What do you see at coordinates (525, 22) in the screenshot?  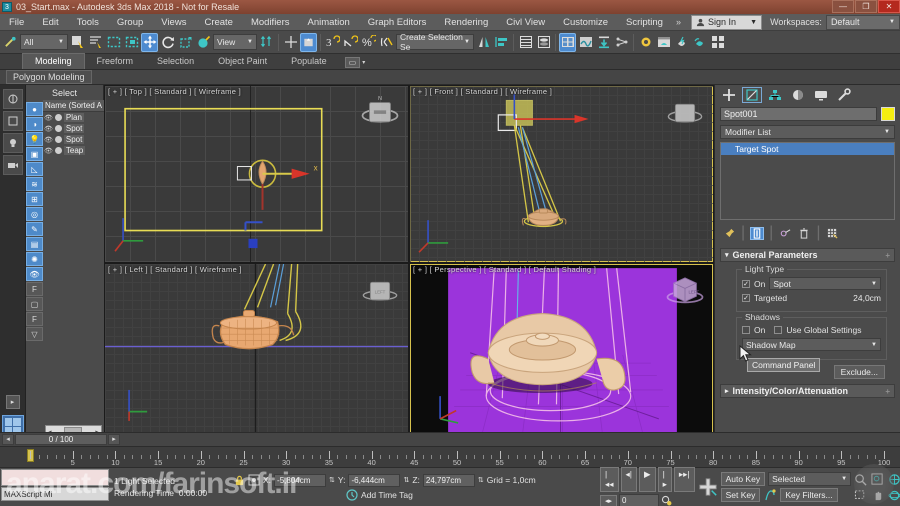 I see `menu-civil-view: Civl View` at bounding box center [525, 22].